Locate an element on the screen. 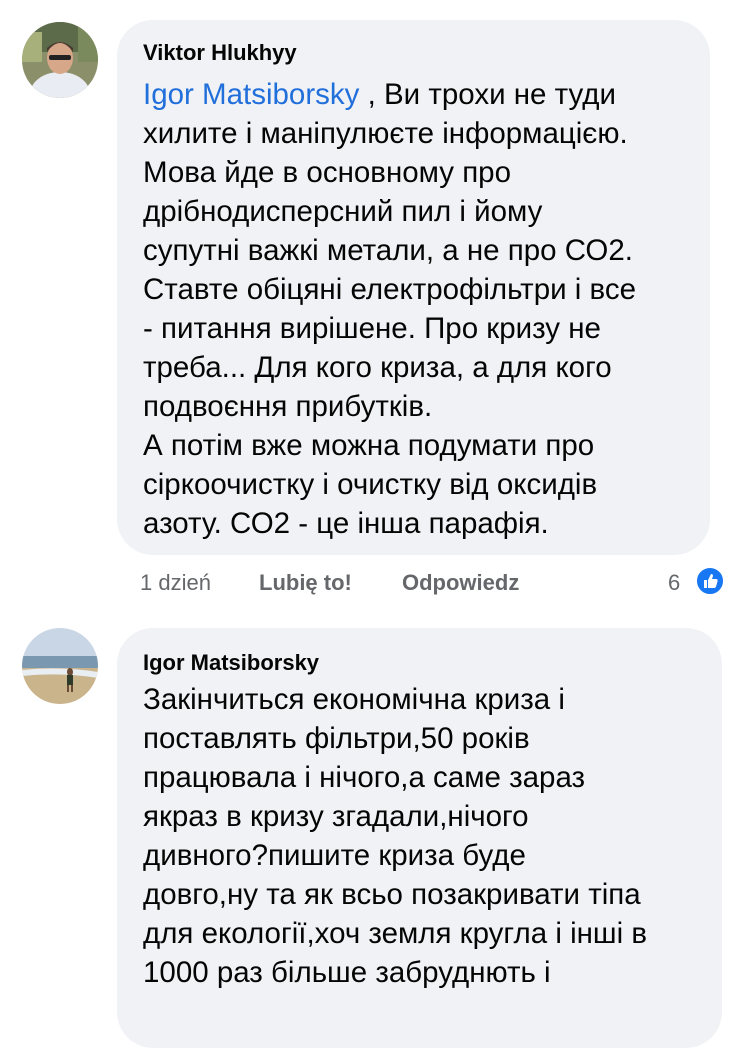  comment-line: Закінчиться економічна криза і is located at coordinates (354, 699).